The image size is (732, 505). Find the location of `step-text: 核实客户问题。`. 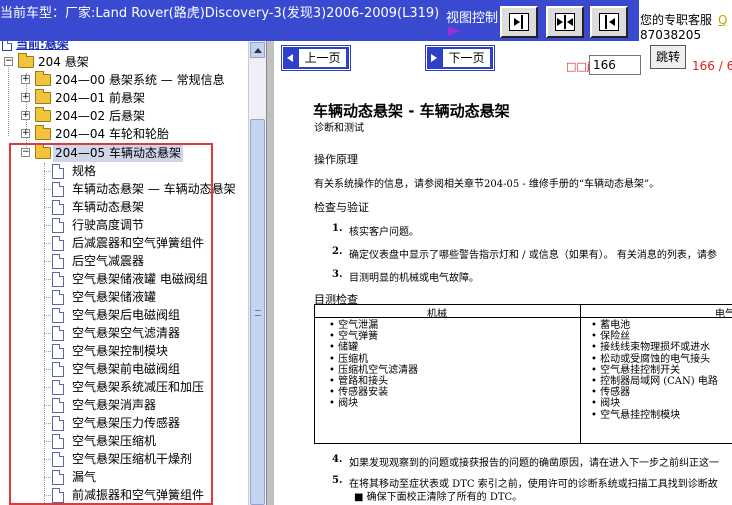

step-text: 核实客户问题。 is located at coordinates (384, 232).